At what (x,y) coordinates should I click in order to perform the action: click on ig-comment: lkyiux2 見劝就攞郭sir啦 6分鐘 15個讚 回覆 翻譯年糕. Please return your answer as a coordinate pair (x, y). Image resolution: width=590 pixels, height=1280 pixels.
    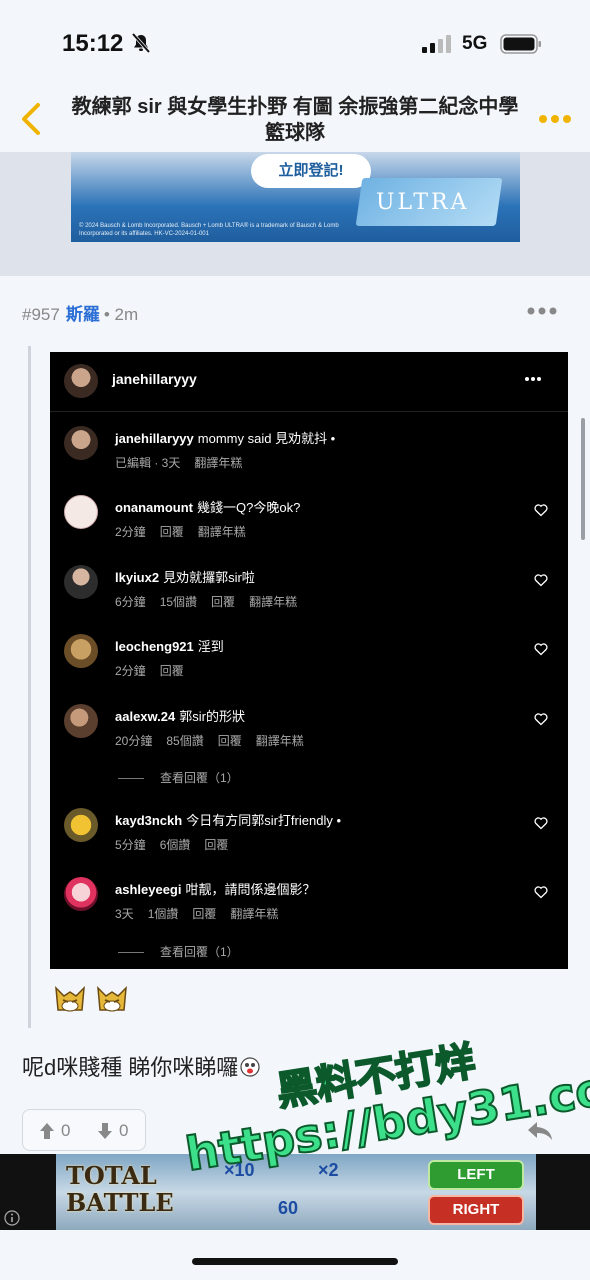
    Looking at the image, I should click on (309, 596).